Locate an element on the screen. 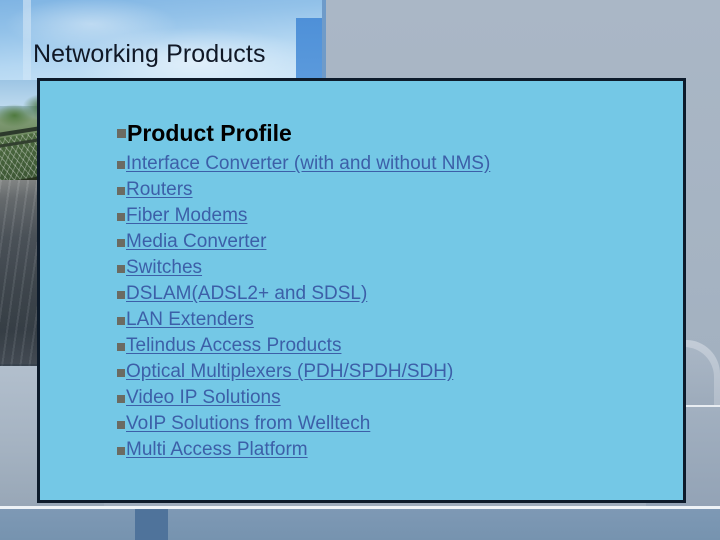  list-item: LAN Extenders is located at coordinates (395, 320).